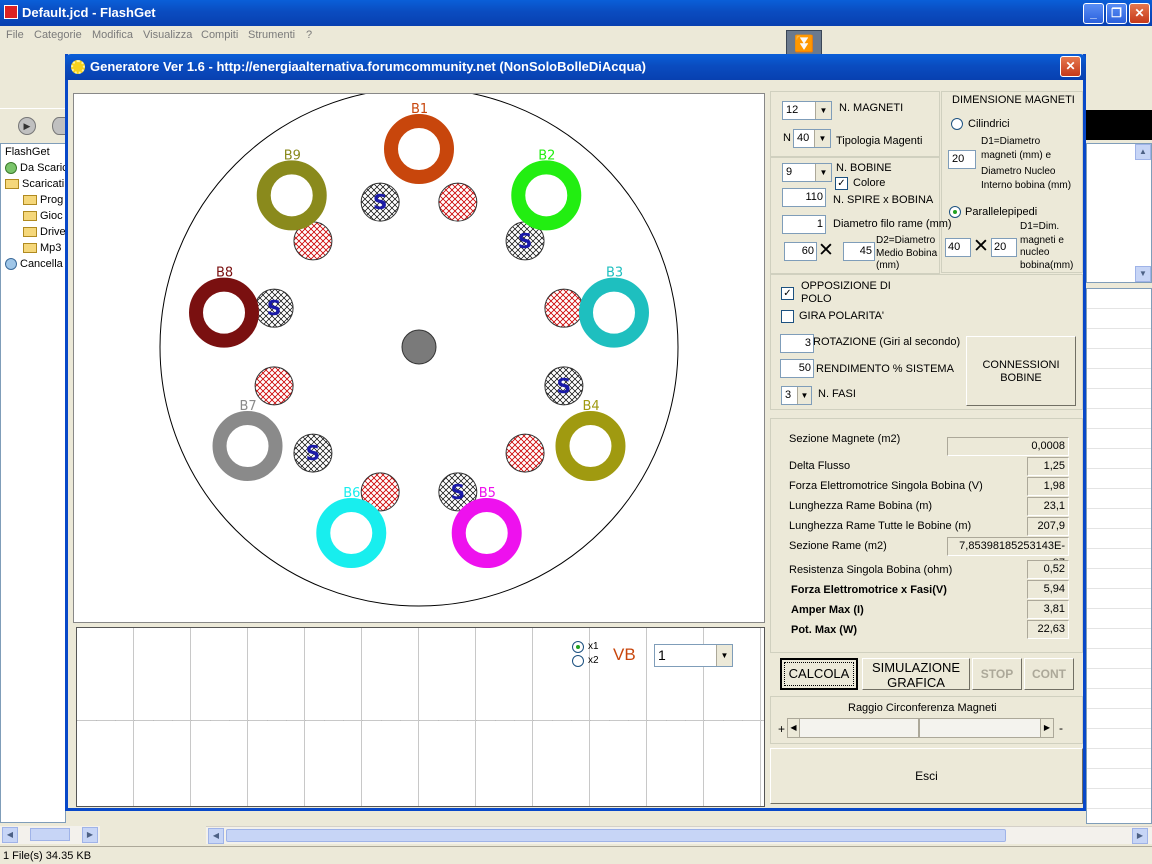 This screenshot has width=1152, height=864. What do you see at coordinates (1143, 152) in the screenshot?
I see `scroll-up-button: ▲` at bounding box center [1143, 152].